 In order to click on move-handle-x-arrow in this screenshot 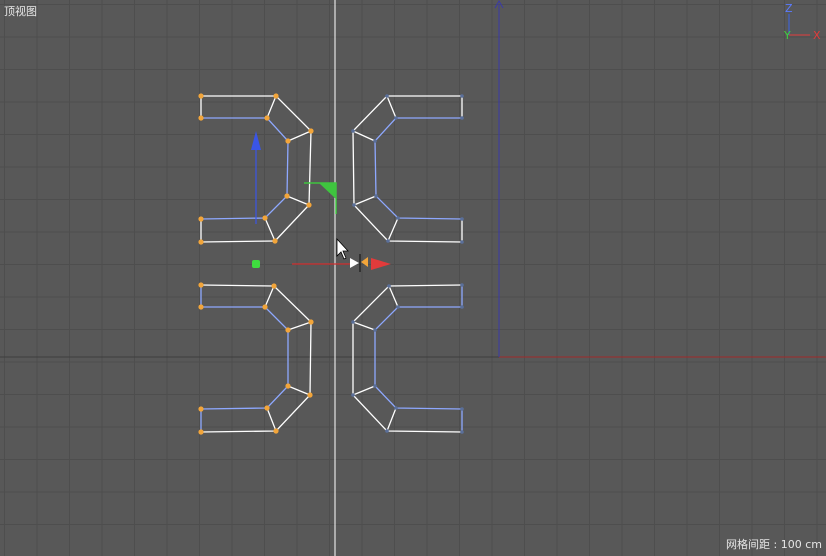, I will do `click(381, 264)`.